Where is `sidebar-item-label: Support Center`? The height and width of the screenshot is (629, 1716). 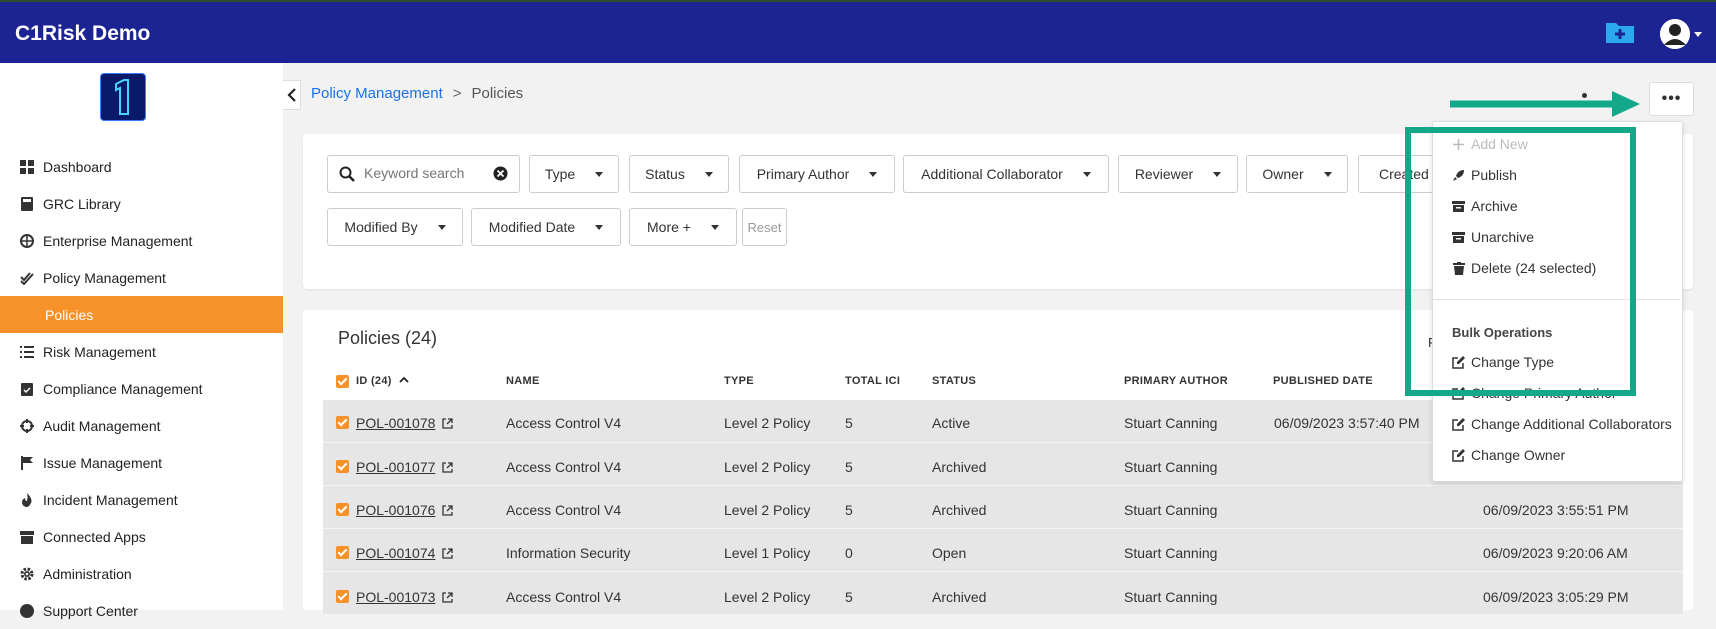
sidebar-item-label: Support Center is located at coordinates (90, 610).